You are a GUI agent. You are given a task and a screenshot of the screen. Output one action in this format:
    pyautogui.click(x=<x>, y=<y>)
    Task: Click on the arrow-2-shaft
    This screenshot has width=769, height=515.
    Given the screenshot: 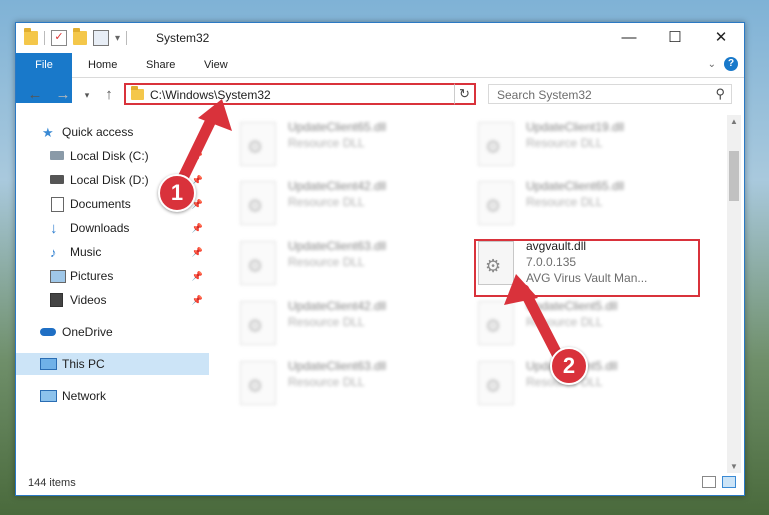 What is the action you would take?
    pyautogui.click(x=541, y=323)
    